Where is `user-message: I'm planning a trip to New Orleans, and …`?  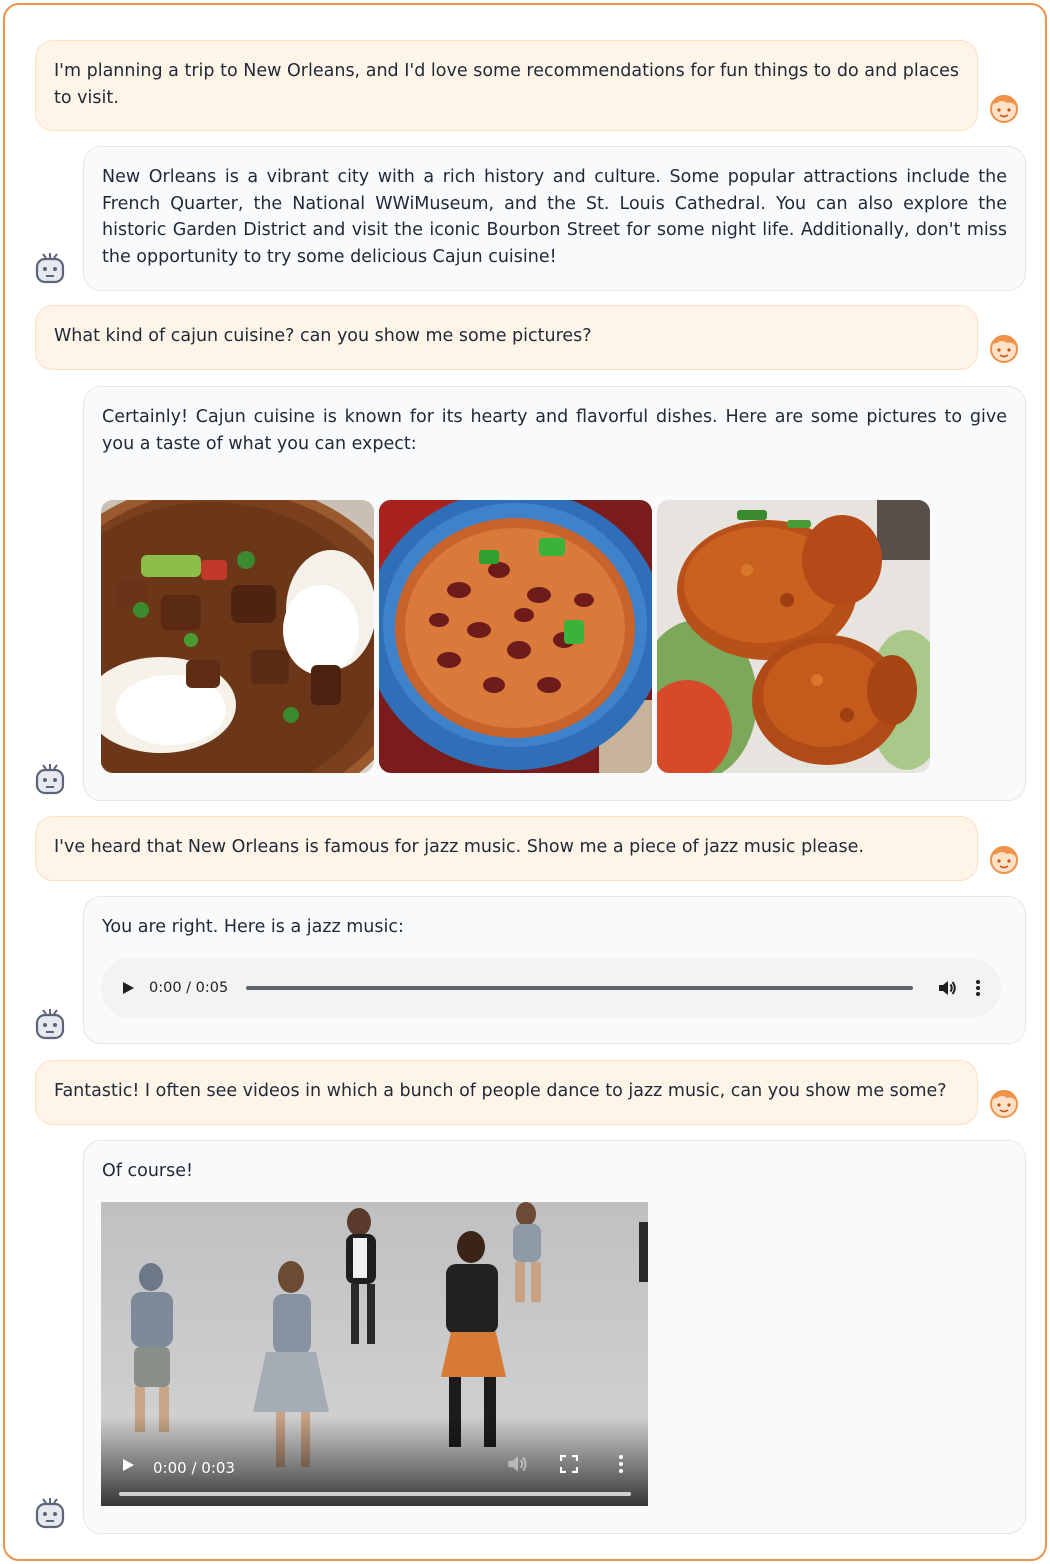 user-message: I'm planning a trip to New Orleans, and … is located at coordinates (506, 85).